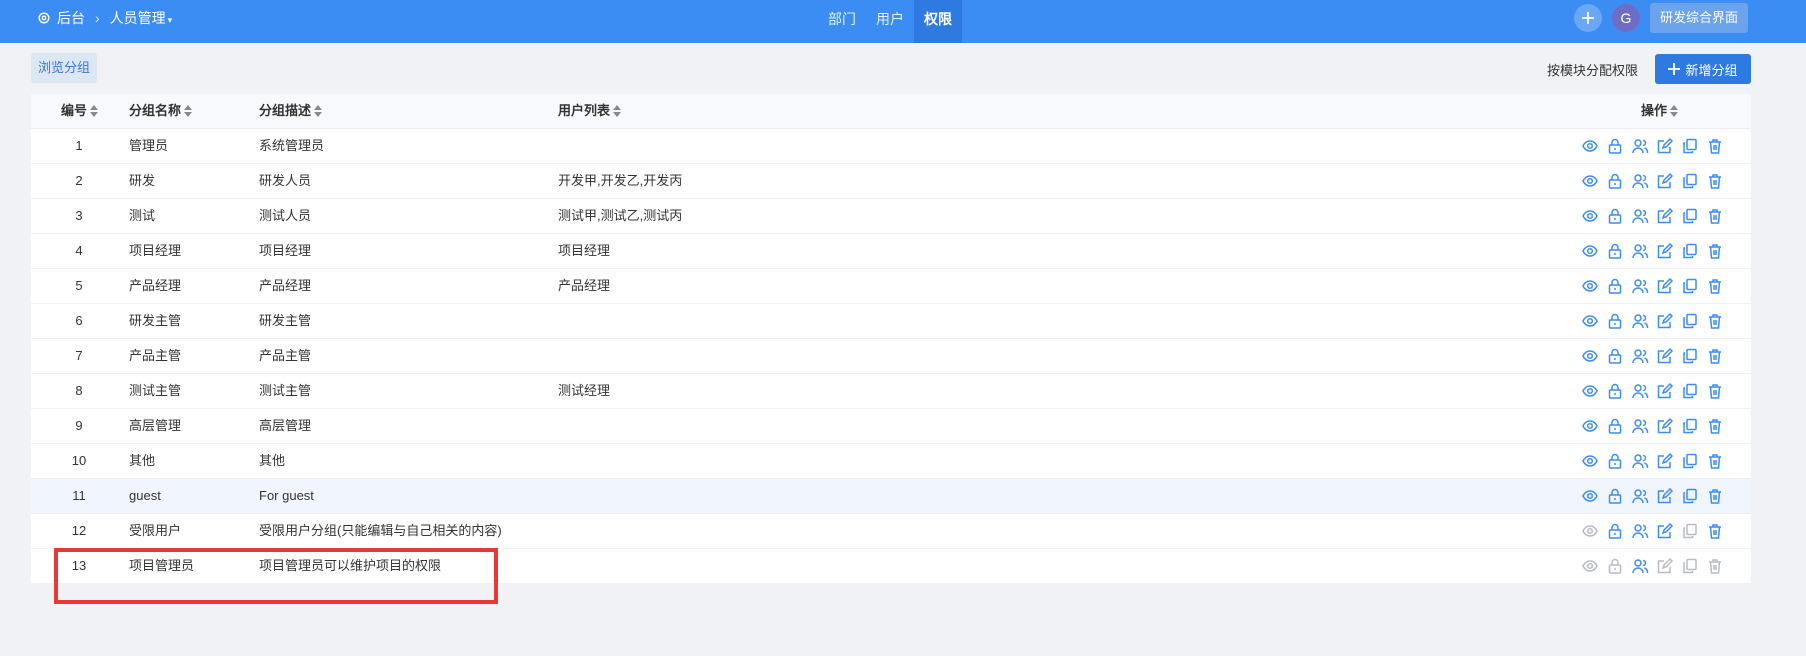 The image size is (1806, 656). What do you see at coordinates (891, 356) in the screenshot?
I see `table-row: 7 产品主管 产品主管` at bounding box center [891, 356].